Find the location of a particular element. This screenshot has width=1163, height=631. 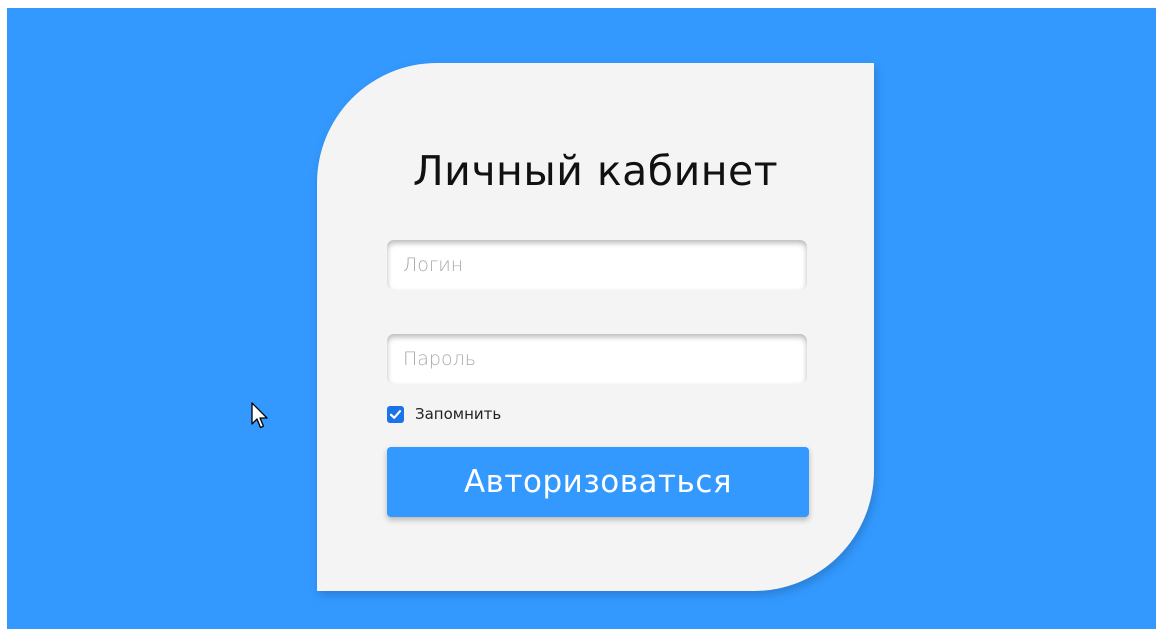

remember-checkbox is located at coordinates (395, 414).